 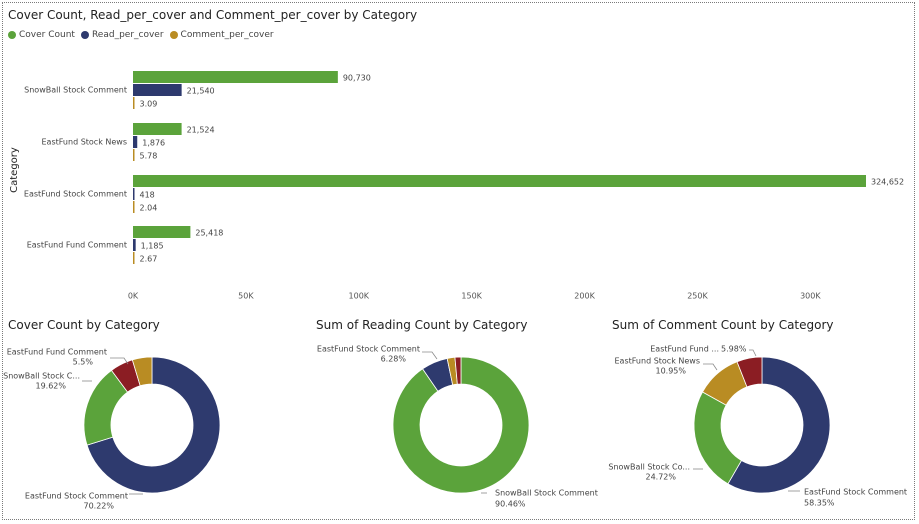 What do you see at coordinates (14, 170) in the screenshot?
I see `y-axis-title: Category` at bounding box center [14, 170].